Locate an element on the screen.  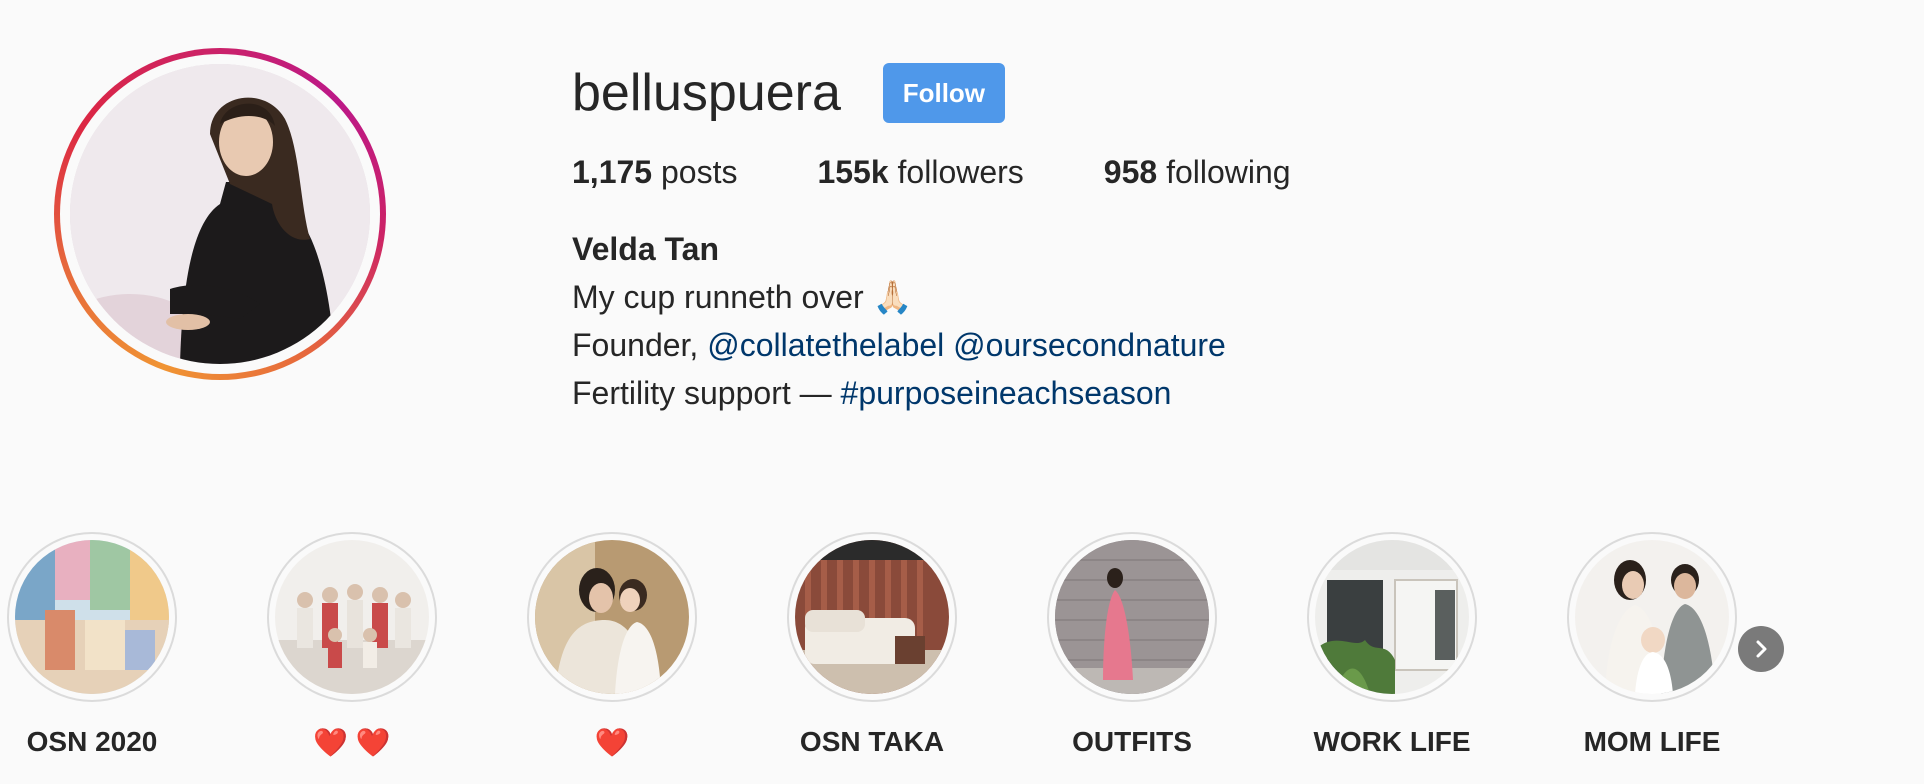
following-label: following is located at coordinates (1228, 172).